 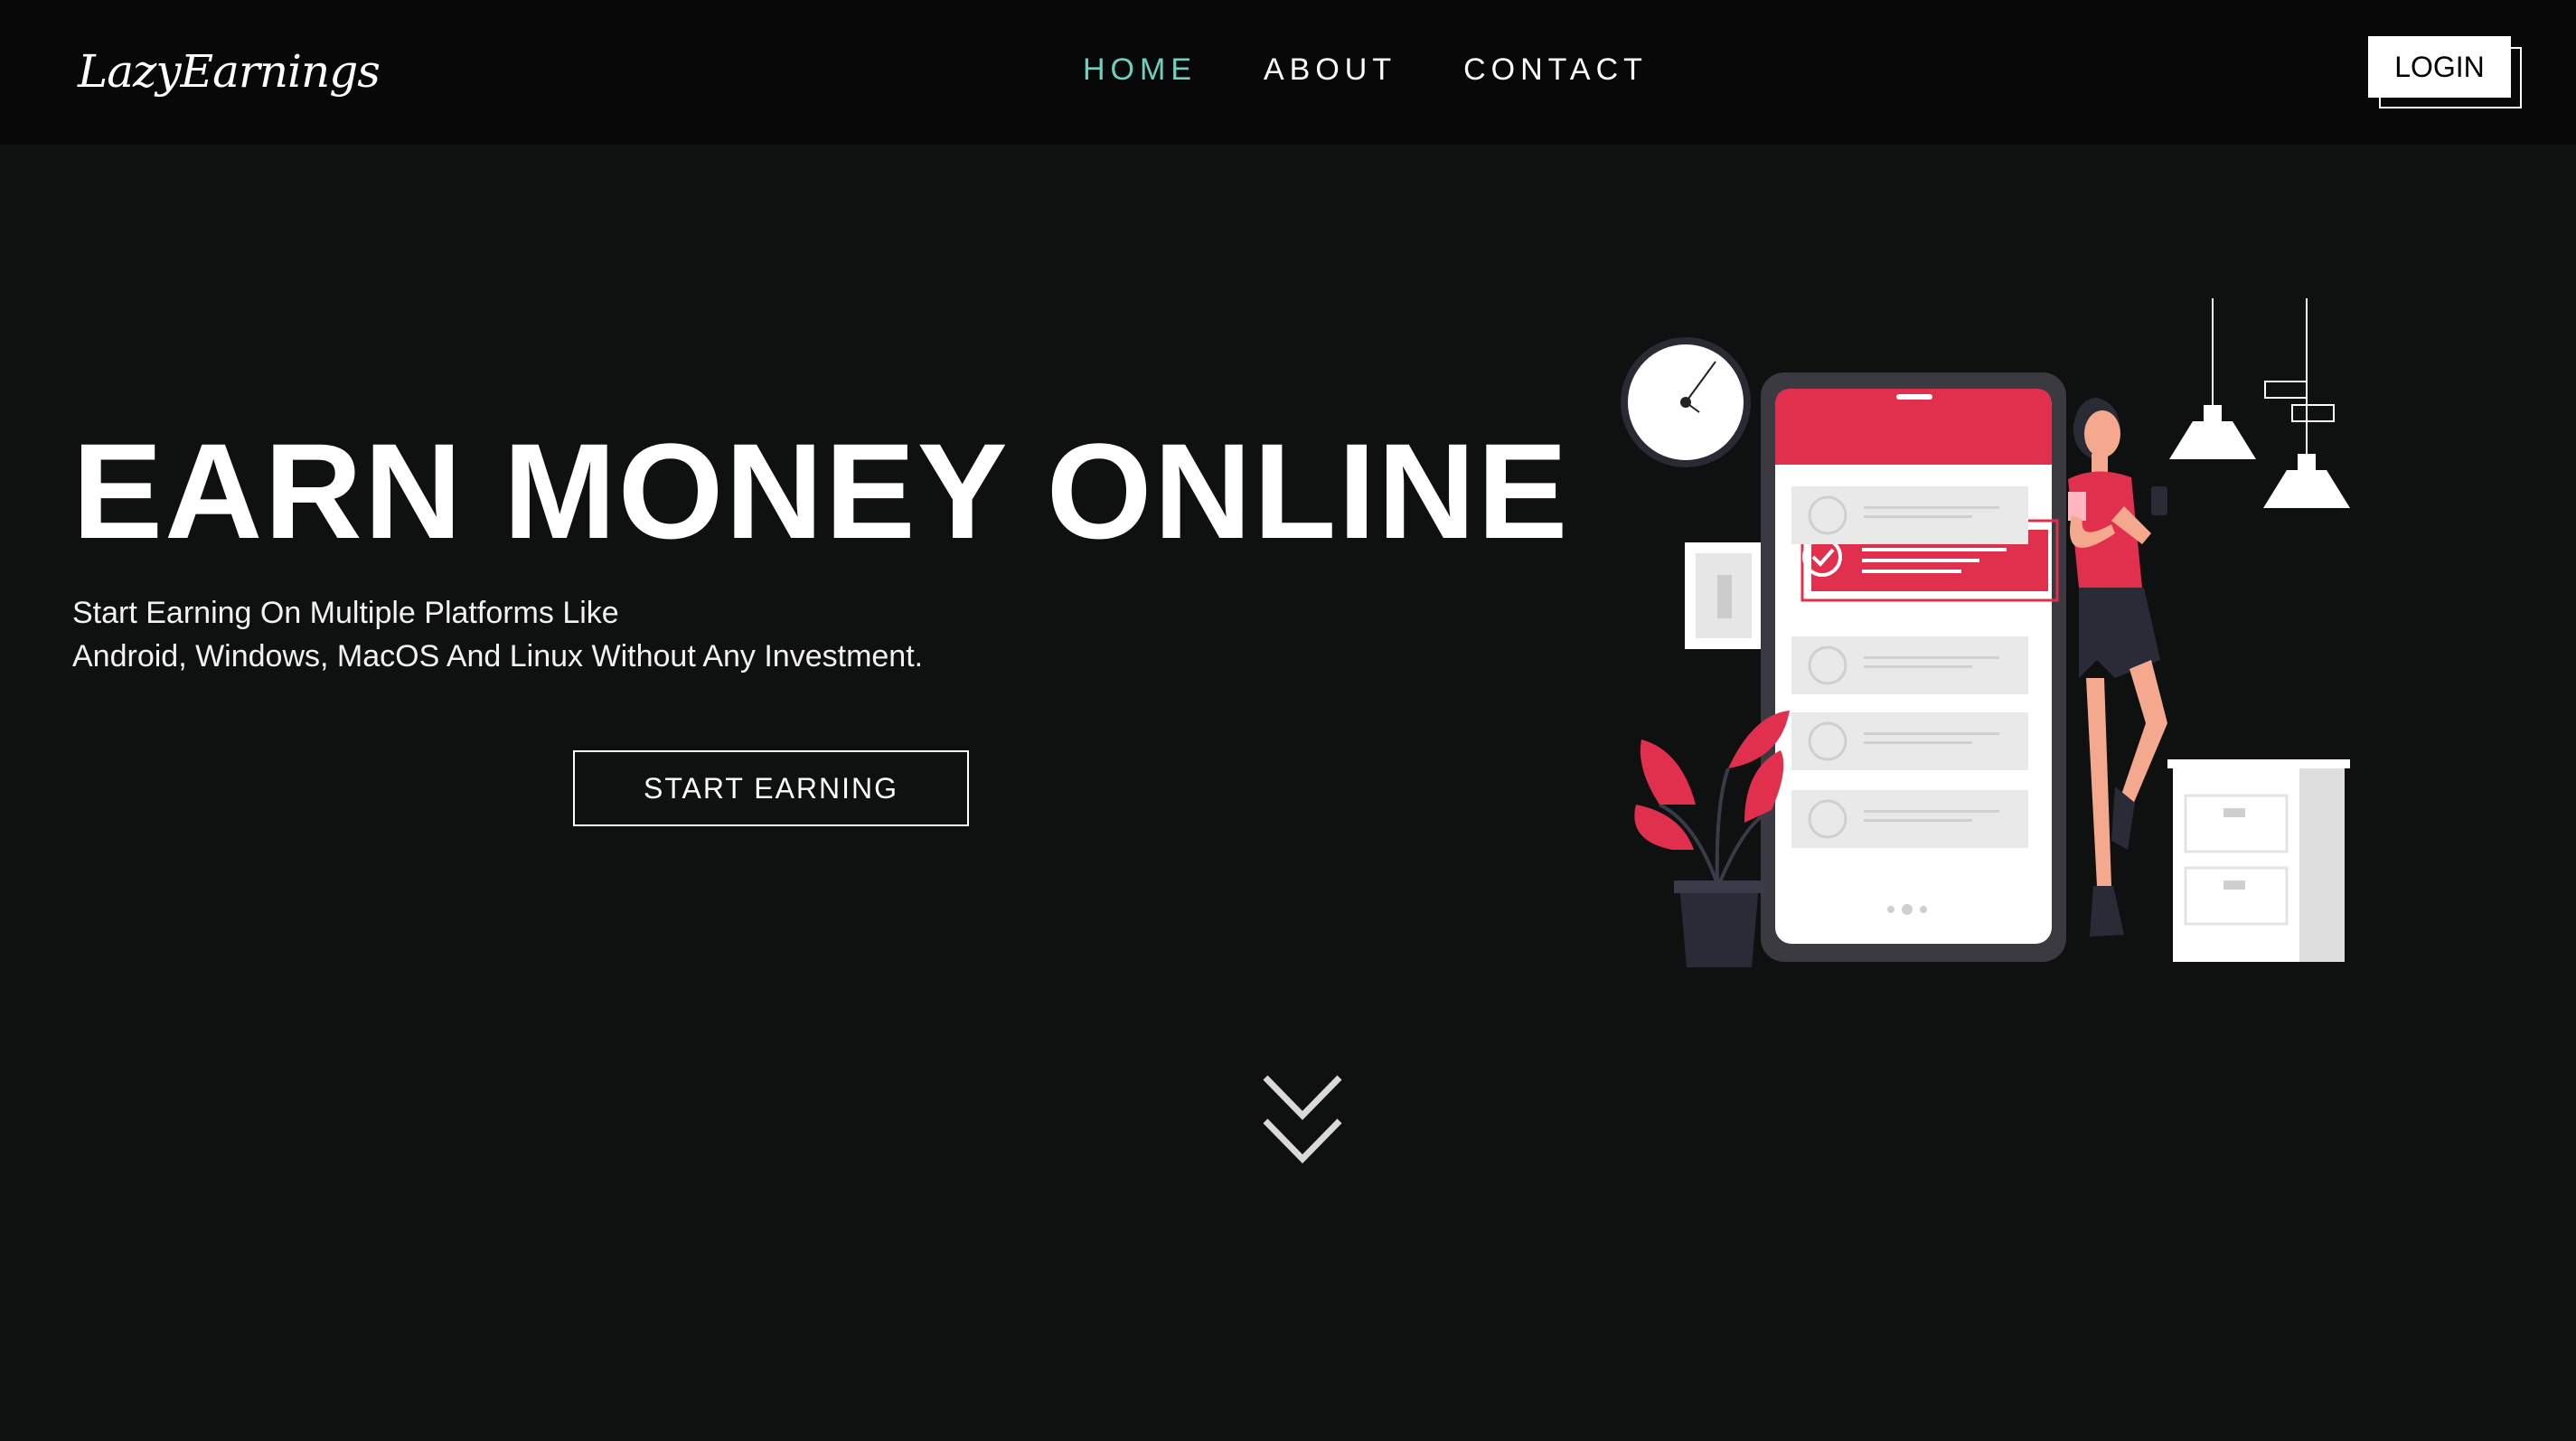 I want to click on phone-icon, so click(x=1914, y=667).